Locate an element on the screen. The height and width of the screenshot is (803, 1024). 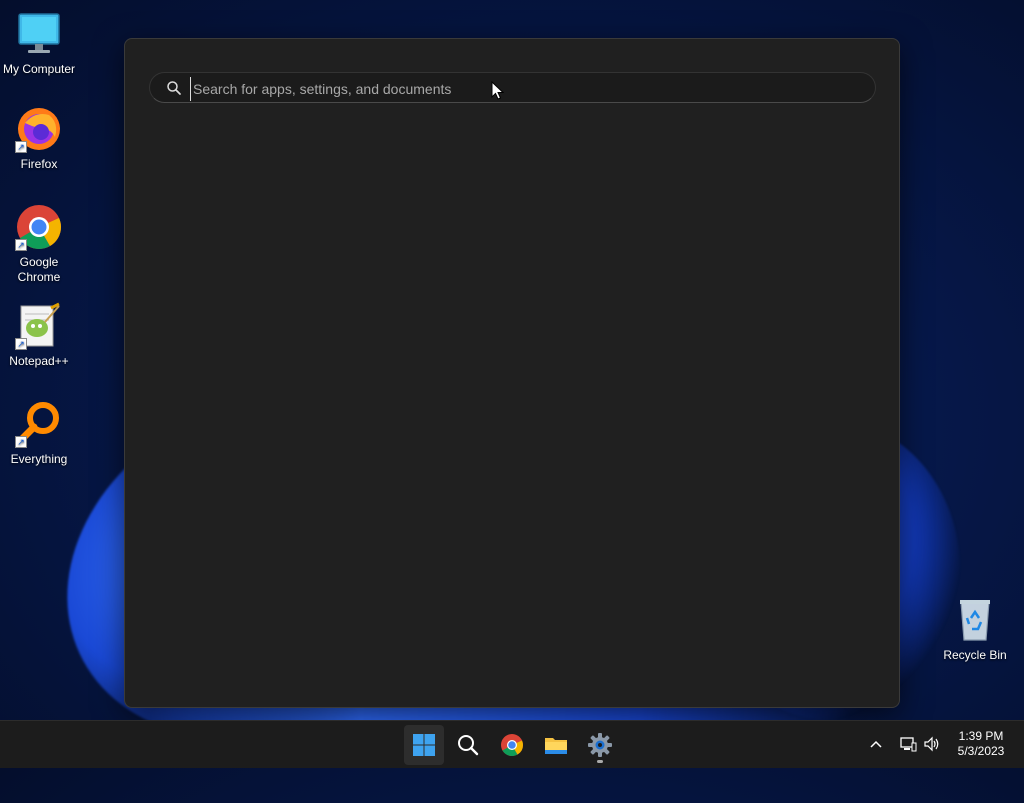
taskbar-chrome-button is located at coordinates (512, 745).